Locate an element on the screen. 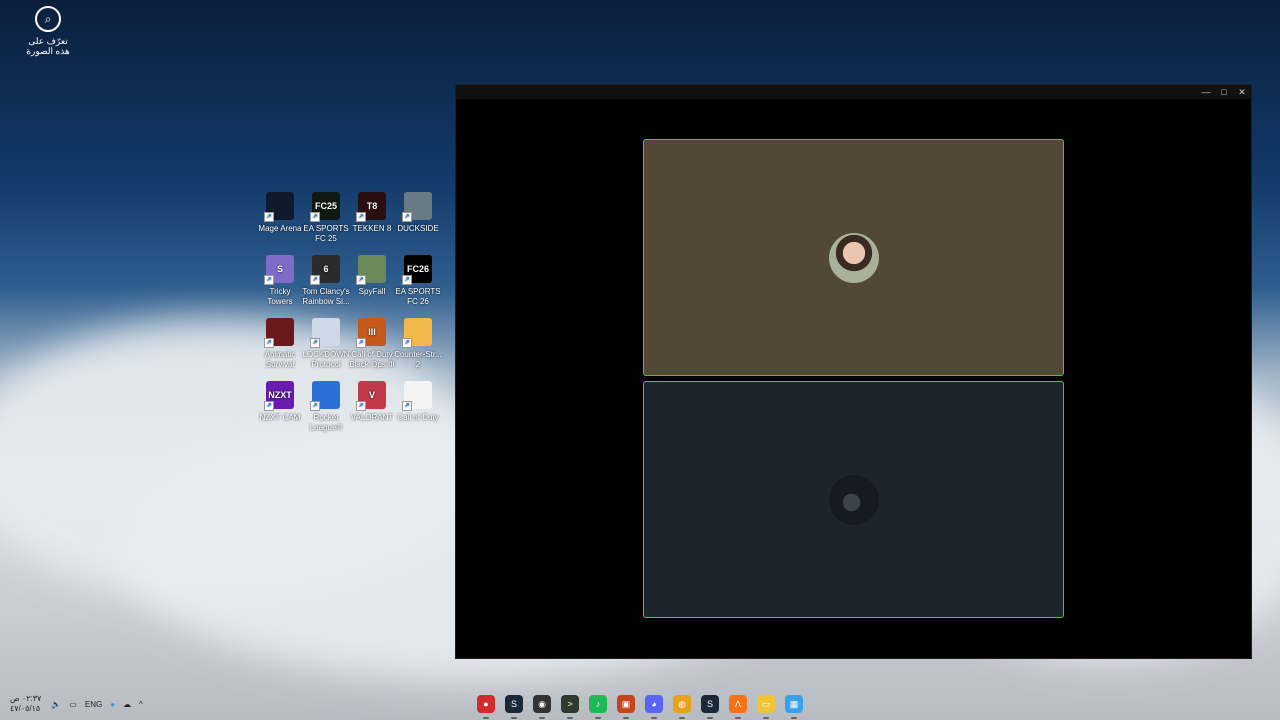 The height and width of the screenshot is (720, 1280). taskbar-discord-app-icon: ◕ is located at coordinates (654, 707).